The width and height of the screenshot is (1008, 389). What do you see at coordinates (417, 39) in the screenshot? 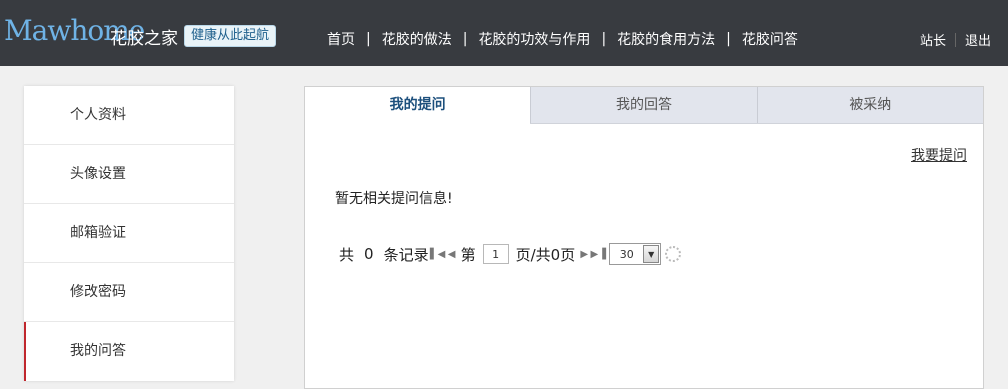
I see `nav-recipes: 花胶的做法` at bounding box center [417, 39].